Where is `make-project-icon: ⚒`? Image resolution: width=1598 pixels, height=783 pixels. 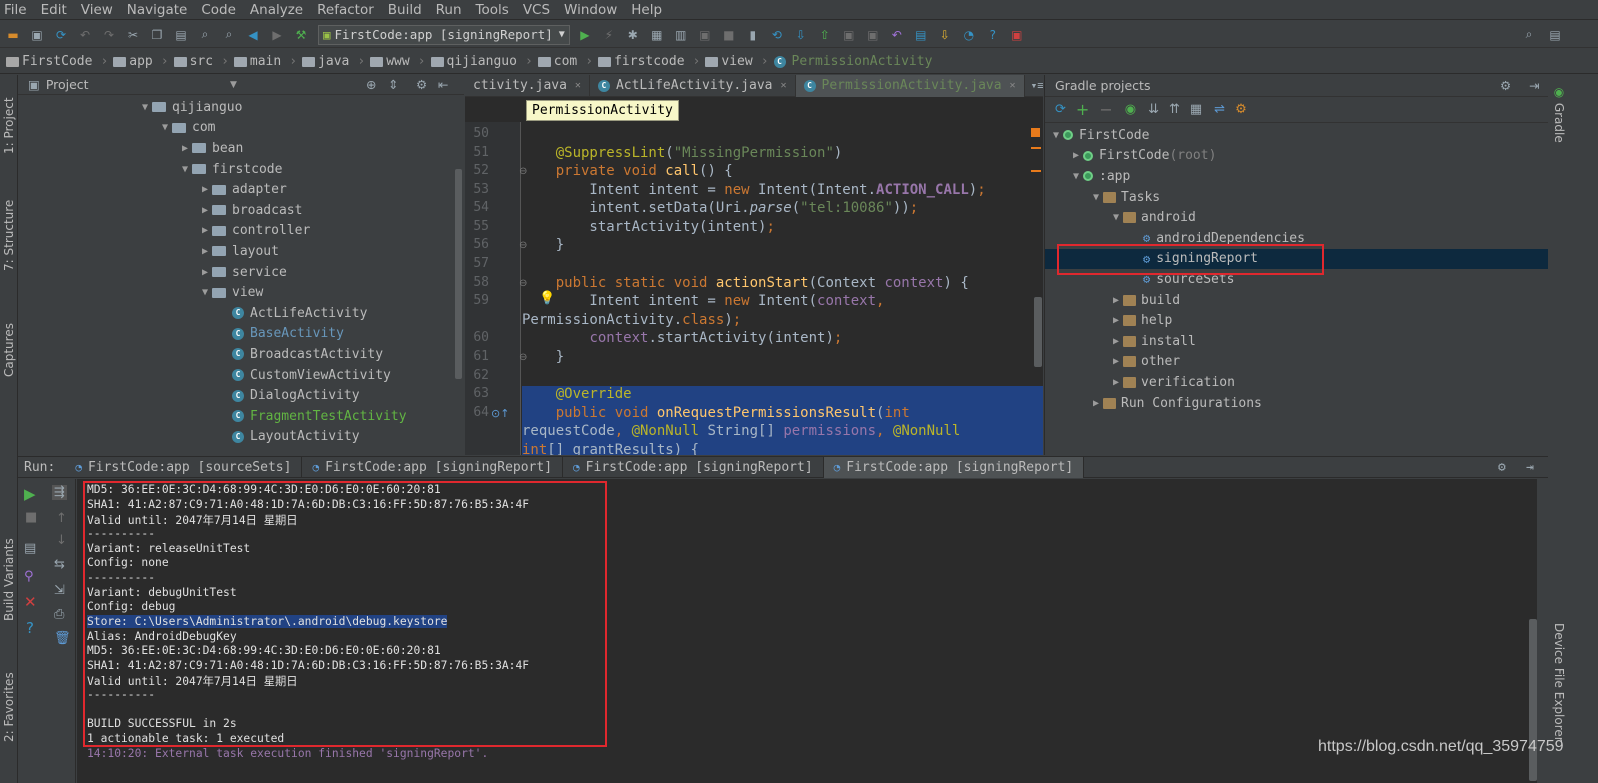 make-project-icon: ⚒ is located at coordinates (301, 35).